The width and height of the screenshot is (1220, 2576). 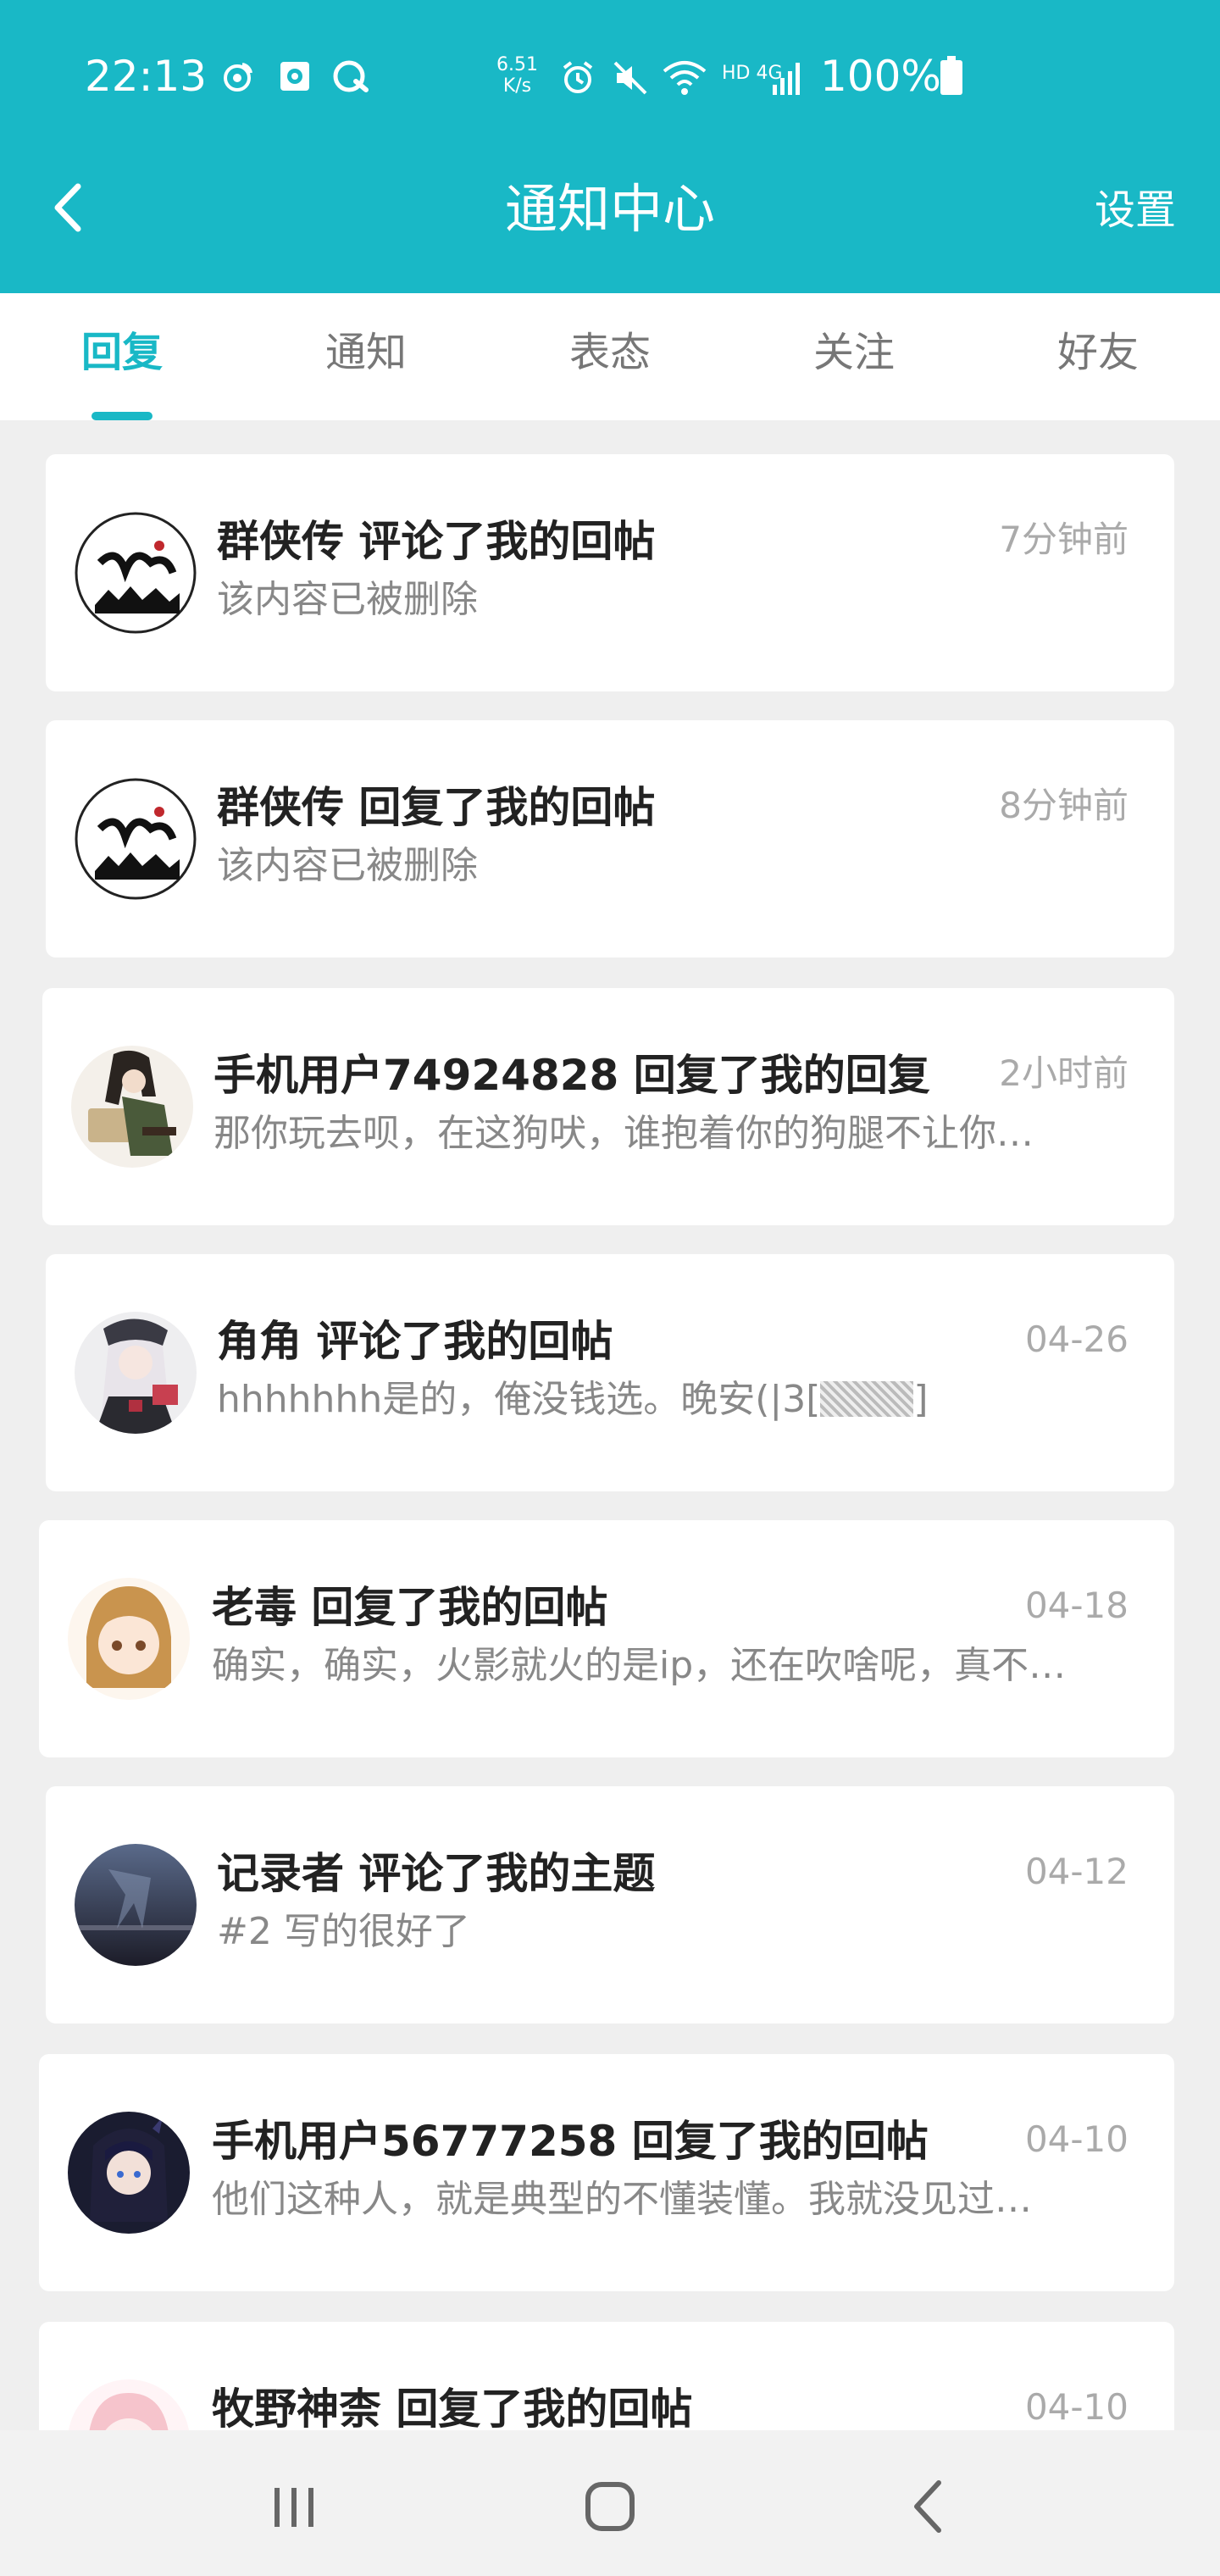 I want to click on notification-body-text: hhhhhhh是的，俺没钱选。晚安(|3[, so click(x=519, y=1399).